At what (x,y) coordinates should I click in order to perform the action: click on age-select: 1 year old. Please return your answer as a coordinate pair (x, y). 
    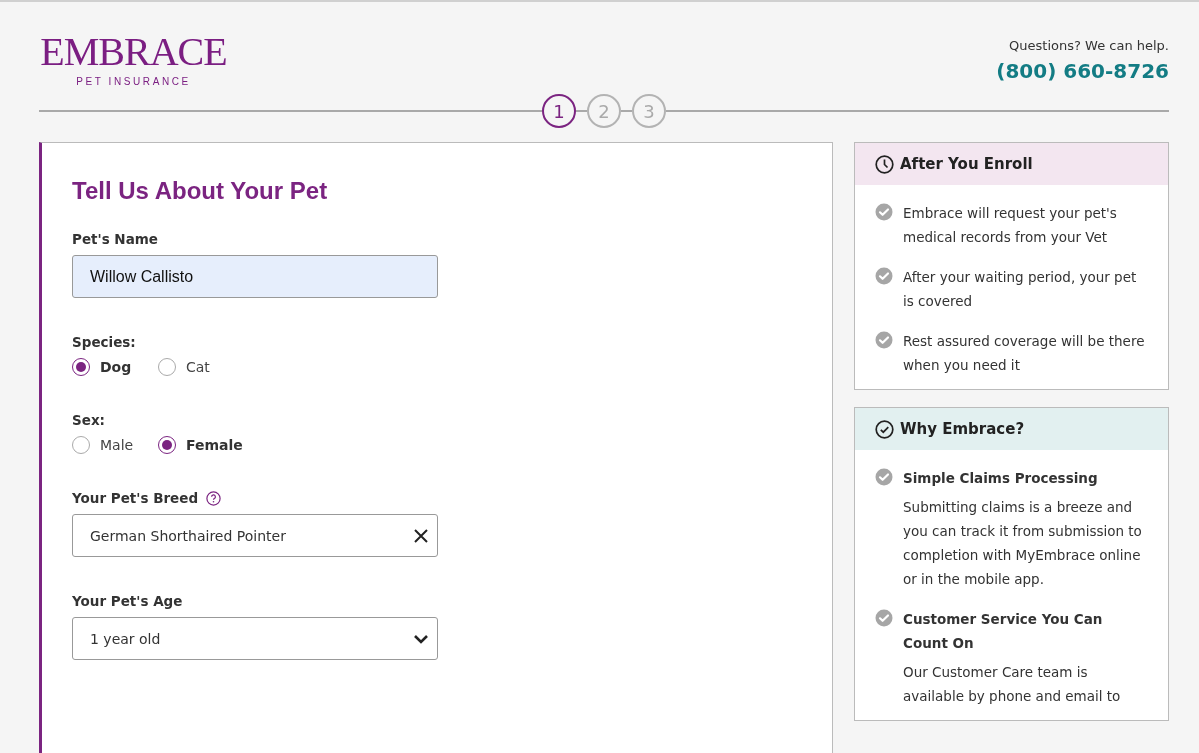
    Looking at the image, I should click on (255, 638).